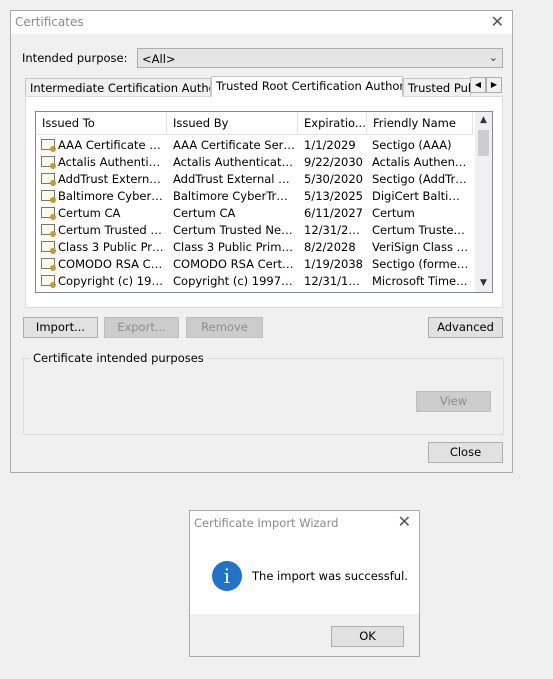  I want to click on cell-expiration: 5/13/2025, so click(333, 196).